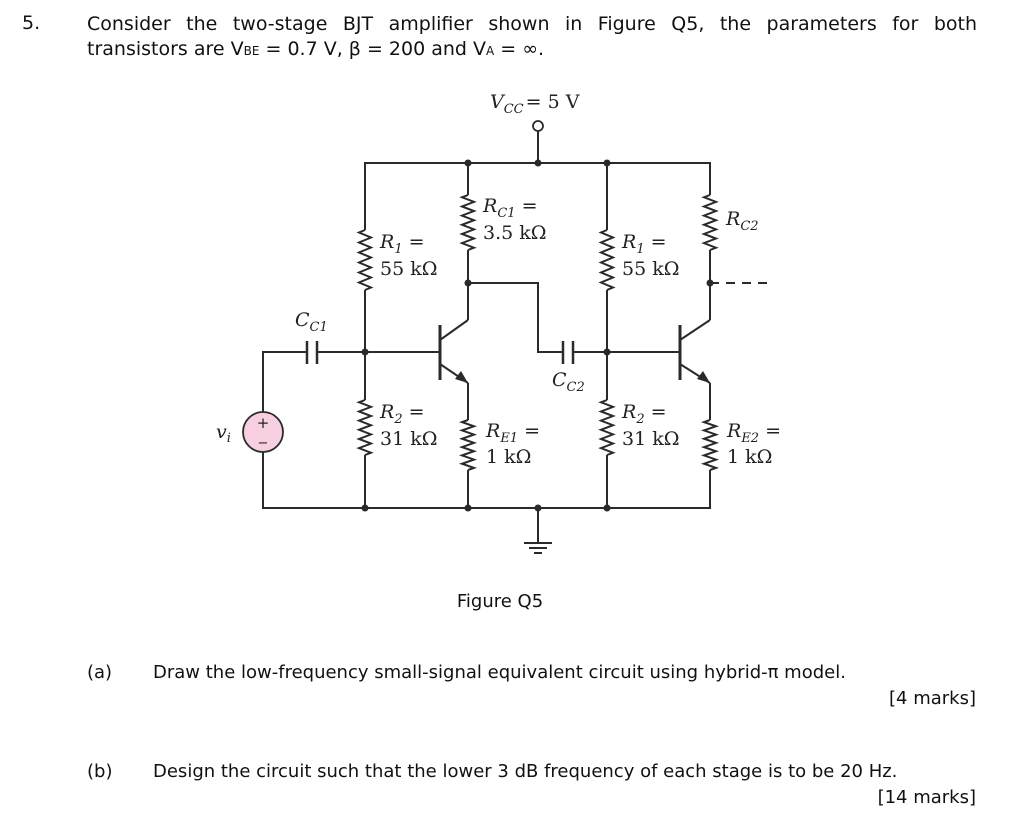 This screenshot has width=1024, height=827. Describe the element at coordinates (512, 433) in the screenshot. I see `re1-label: RE1 =` at that location.